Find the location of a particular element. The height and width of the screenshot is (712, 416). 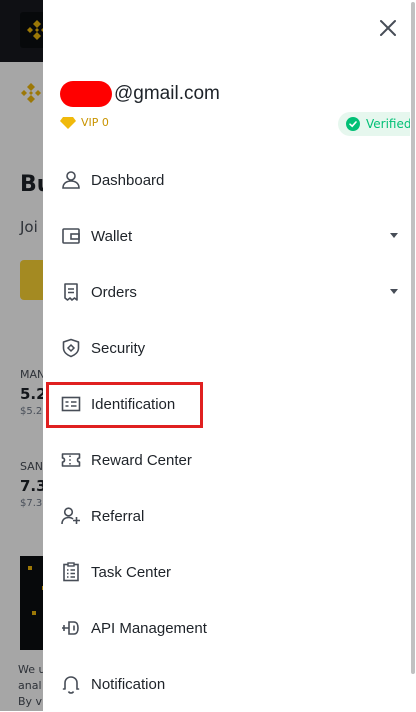

redacted-username is located at coordinates (86, 94).